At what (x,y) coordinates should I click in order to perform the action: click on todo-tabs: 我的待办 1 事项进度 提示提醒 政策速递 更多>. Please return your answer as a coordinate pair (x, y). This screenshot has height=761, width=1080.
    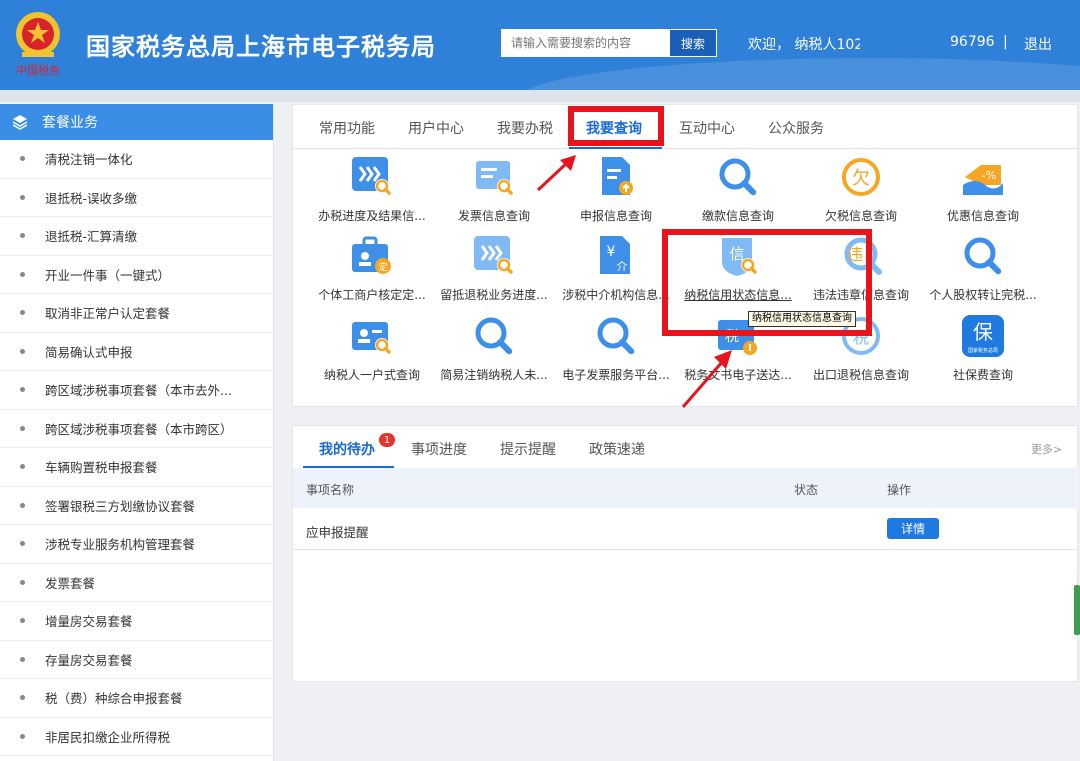
    Looking at the image, I should click on (686, 447).